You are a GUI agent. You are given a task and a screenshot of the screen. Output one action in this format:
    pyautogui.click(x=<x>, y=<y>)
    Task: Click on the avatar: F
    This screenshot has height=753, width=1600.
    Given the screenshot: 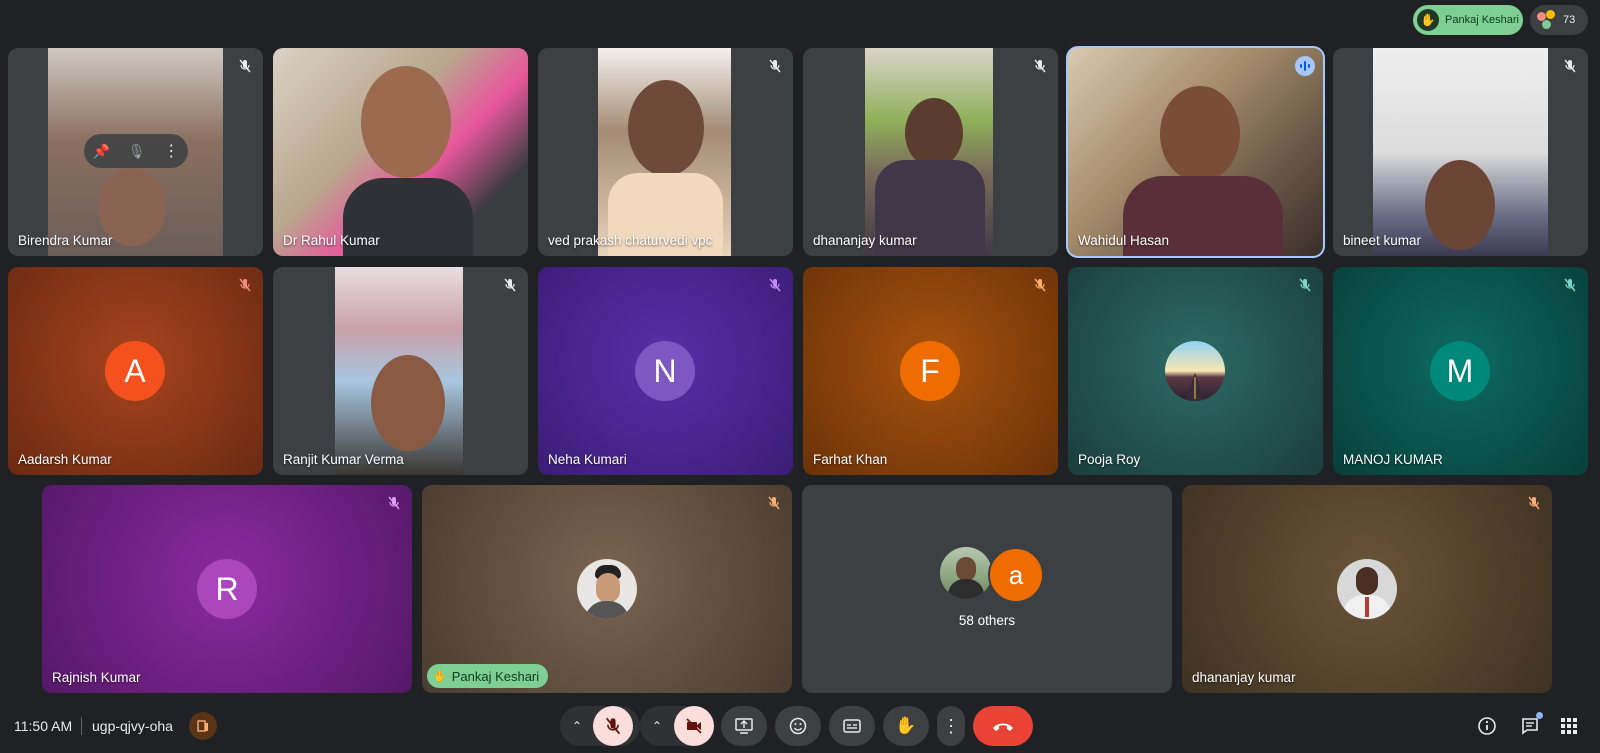 What is the action you would take?
    pyautogui.click(x=930, y=371)
    